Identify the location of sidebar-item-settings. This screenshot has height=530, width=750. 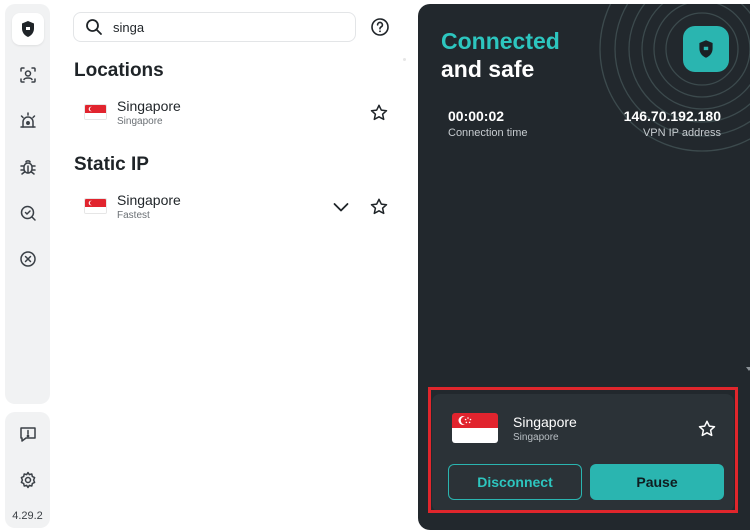
(28, 480).